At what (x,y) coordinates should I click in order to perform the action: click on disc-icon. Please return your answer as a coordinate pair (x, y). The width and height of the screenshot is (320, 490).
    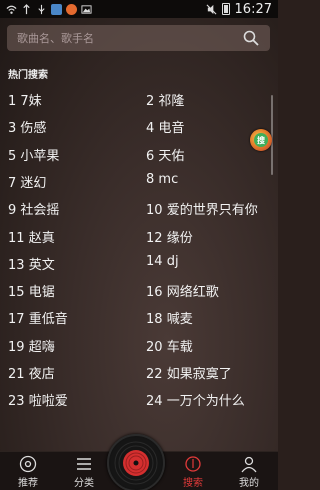
    Looking at the image, I should click on (28, 464).